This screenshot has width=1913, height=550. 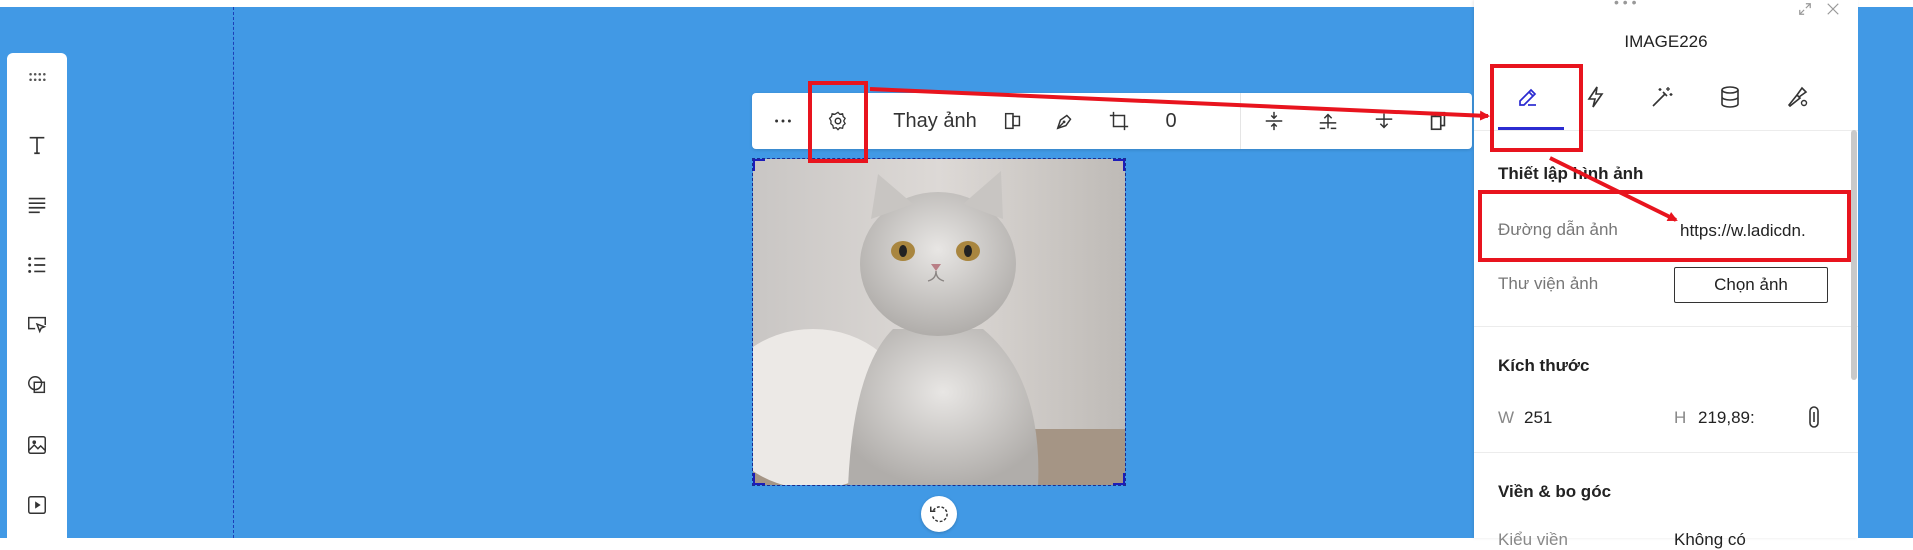 I want to click on guide-line, so click(x=233, y=272).